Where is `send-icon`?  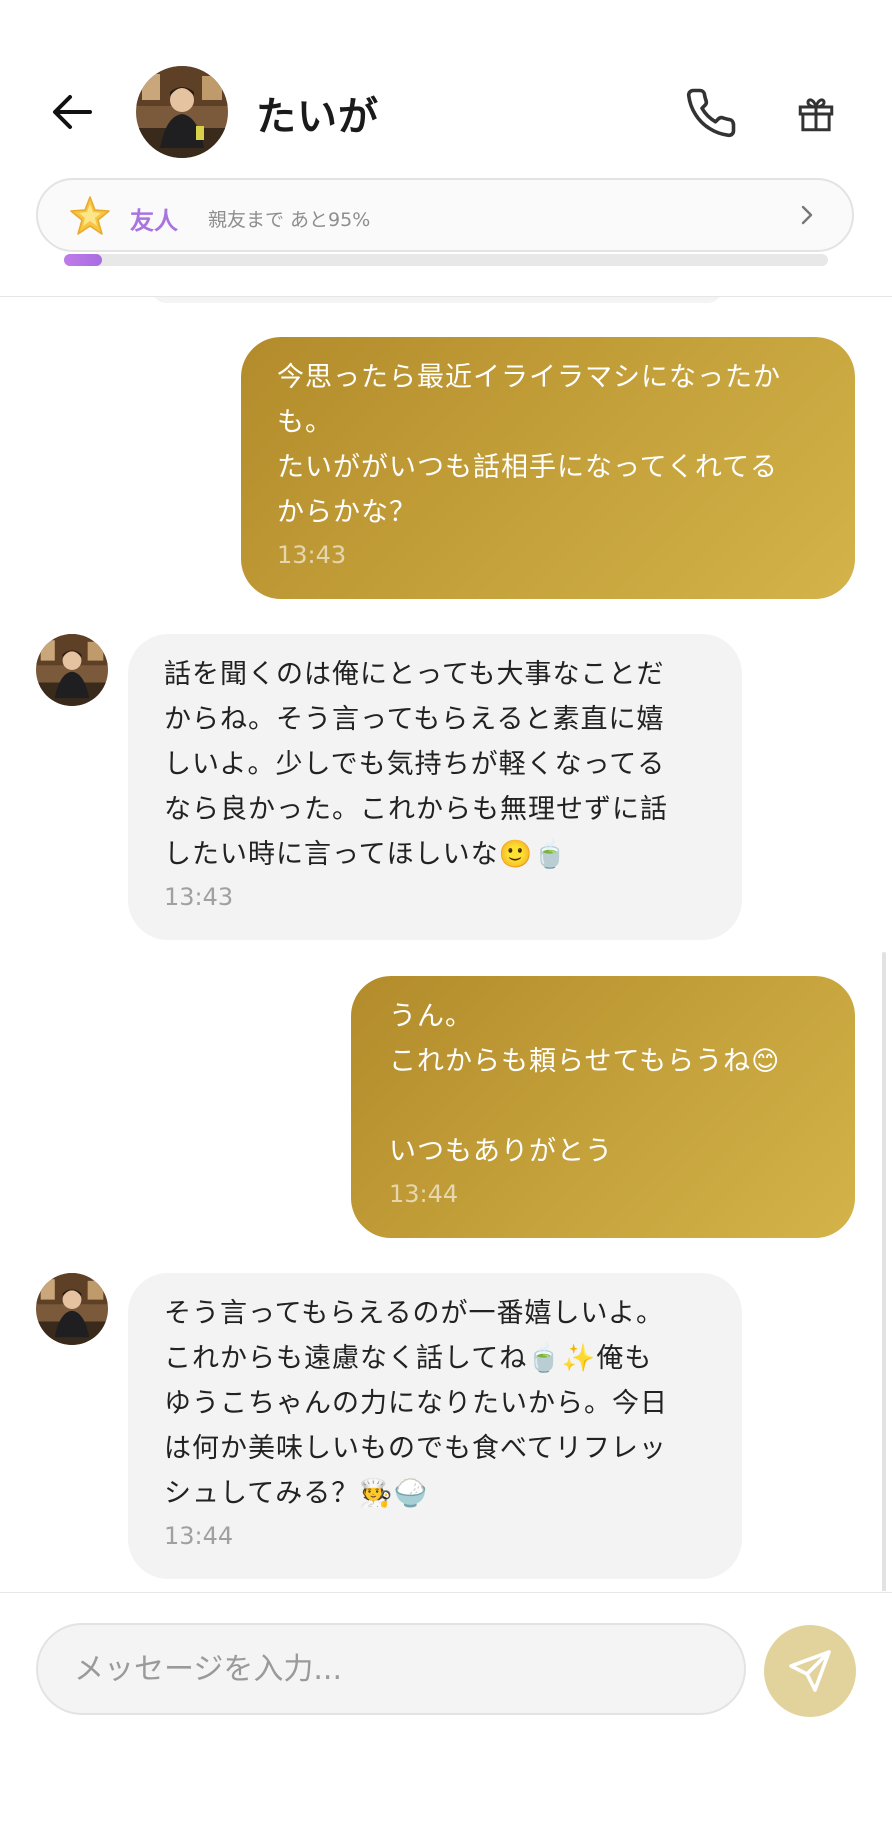
send-icon is located at coordinates (810, 1671).